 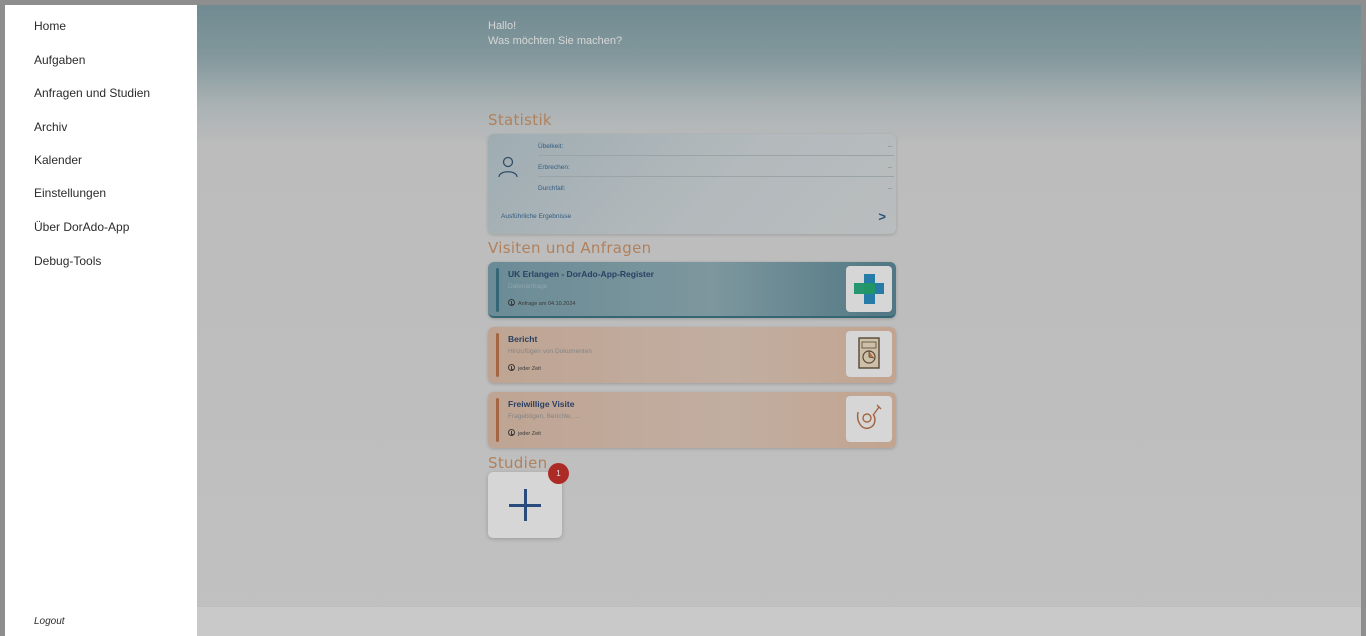 What do you see at coordinates (67, 261) in the screenshot?
I see `drawer-item-debug-tools: Debug-Tools` at bounding box center [67, 261].